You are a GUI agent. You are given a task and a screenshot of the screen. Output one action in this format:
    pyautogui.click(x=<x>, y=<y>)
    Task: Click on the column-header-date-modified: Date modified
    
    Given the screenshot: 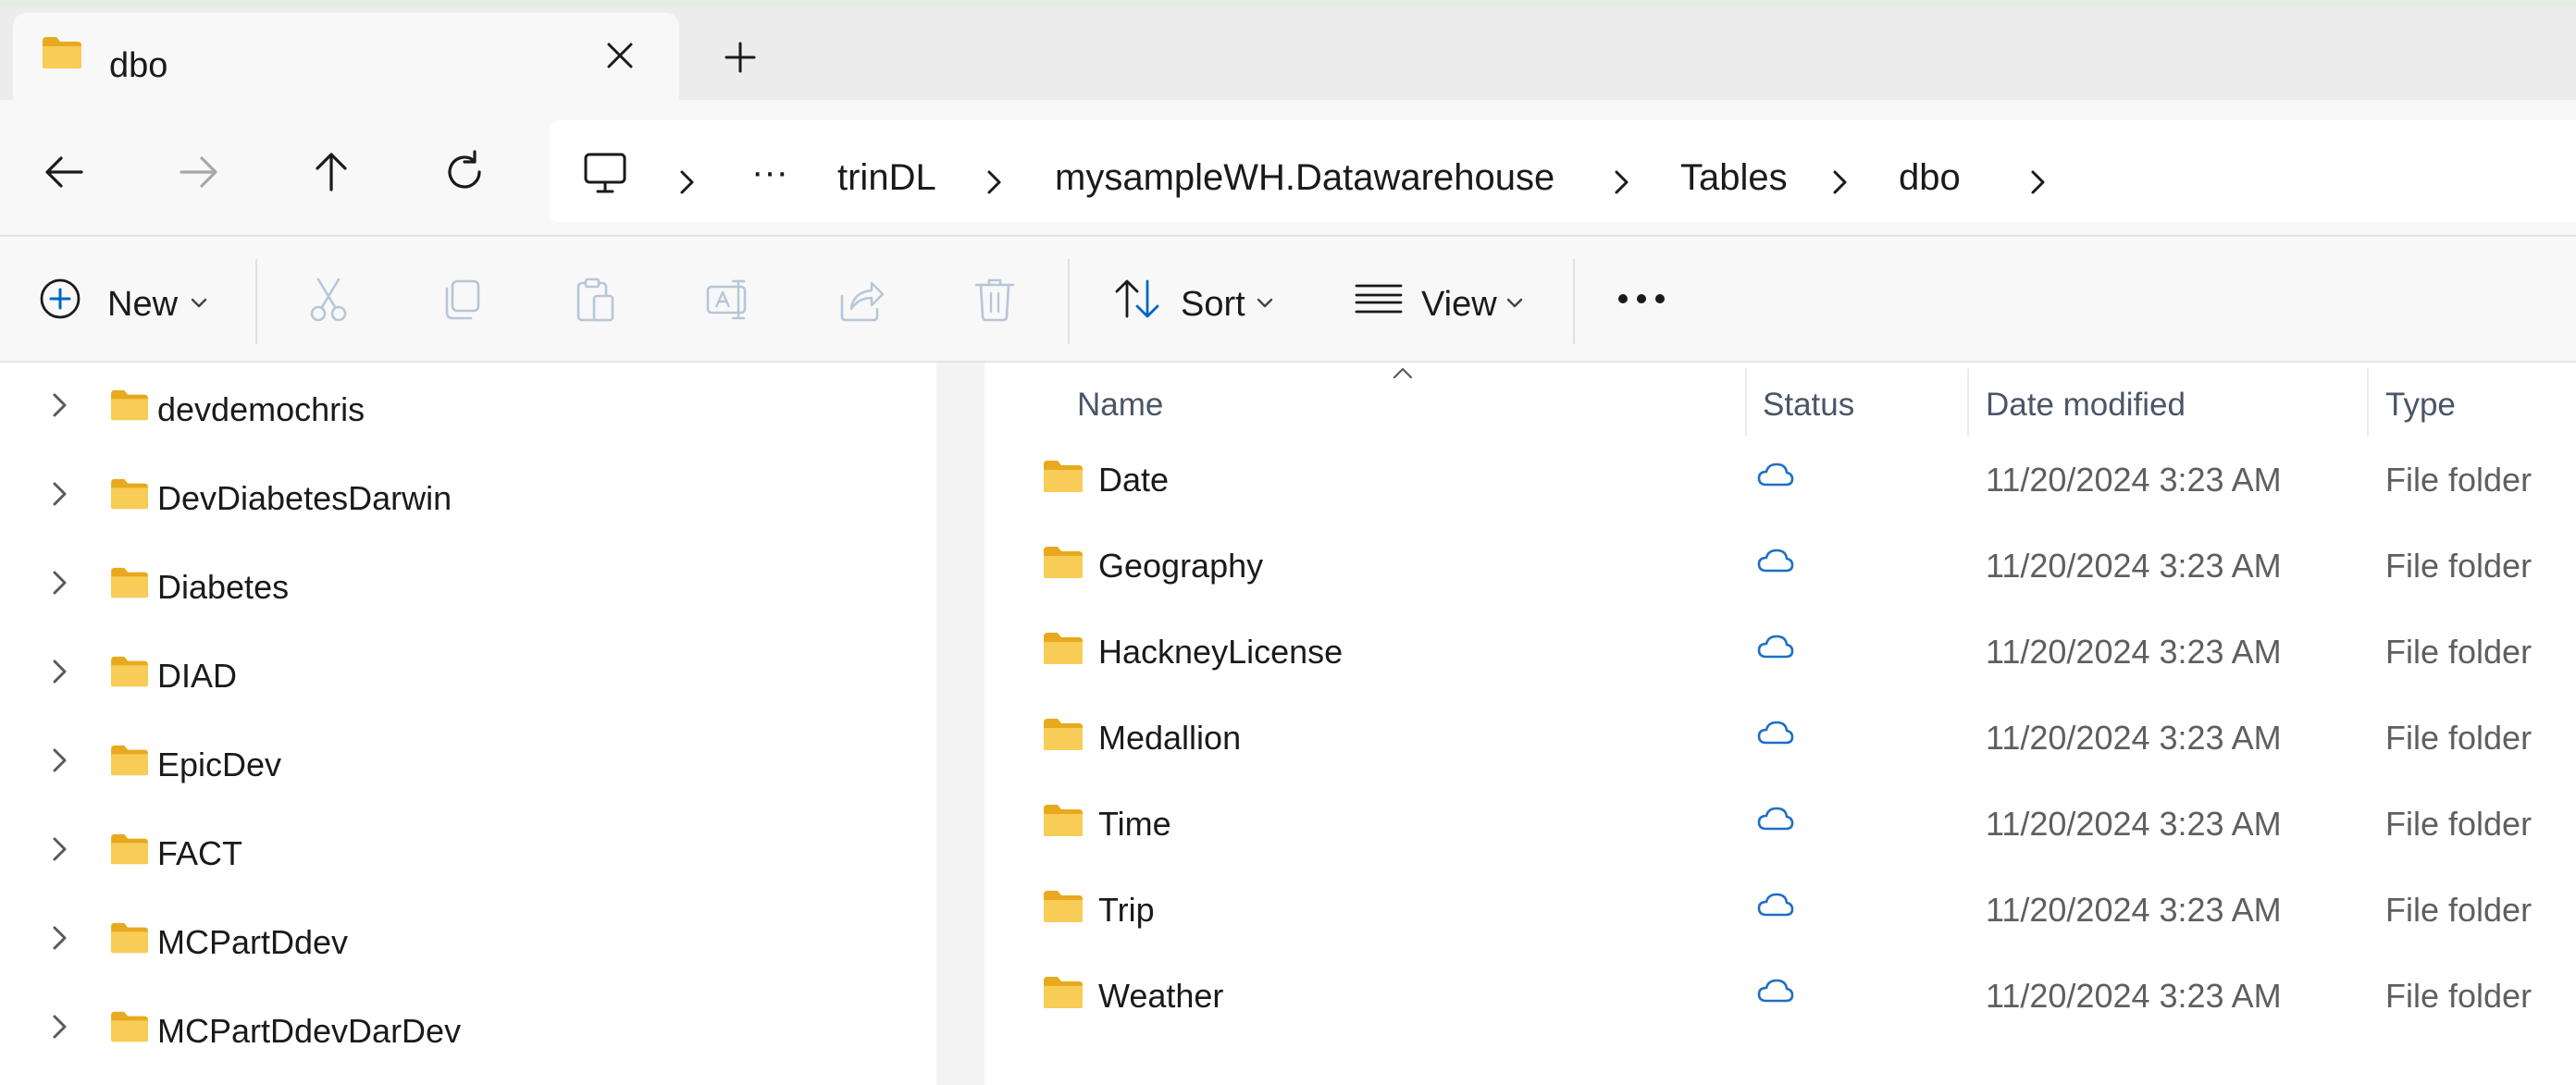 What is the action you would take?
    pyautogui.click(x=2086, y=405)
    